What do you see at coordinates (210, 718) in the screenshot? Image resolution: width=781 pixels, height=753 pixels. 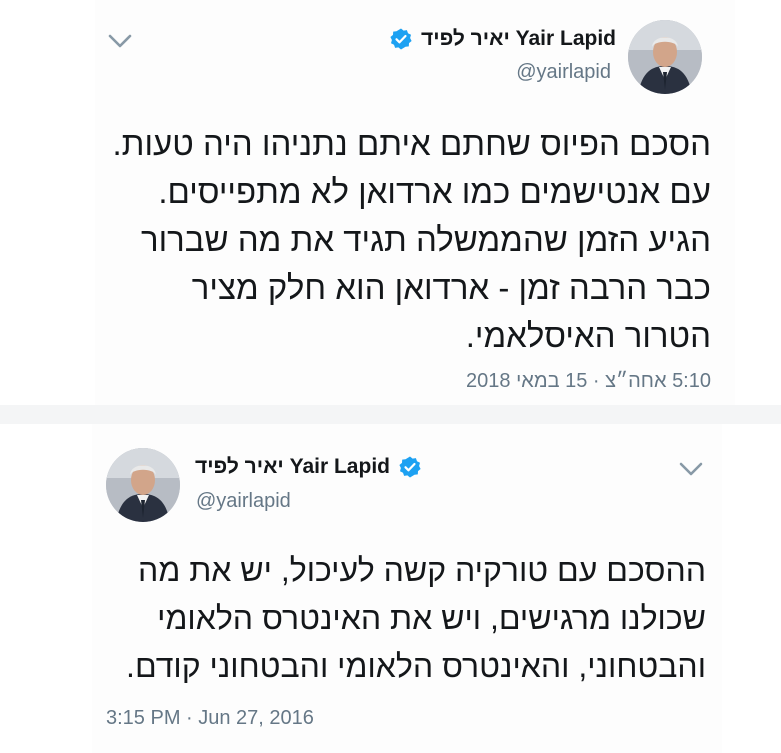 I see `timestamp: 3:15 PM · Jun 27, 2016` at bounding box center [210, 718].